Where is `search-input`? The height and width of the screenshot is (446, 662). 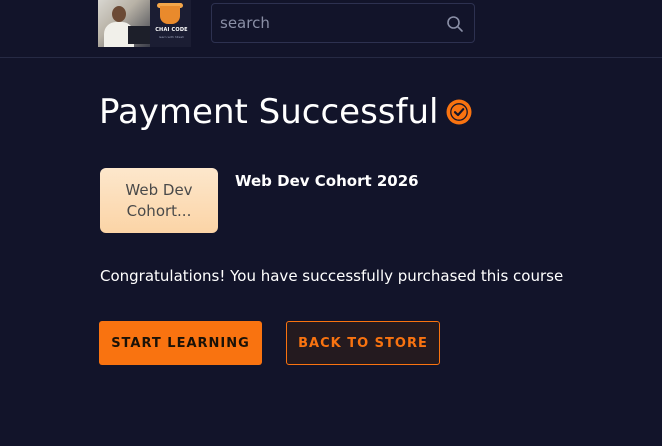 search-input is located at coordinates (330, 23).